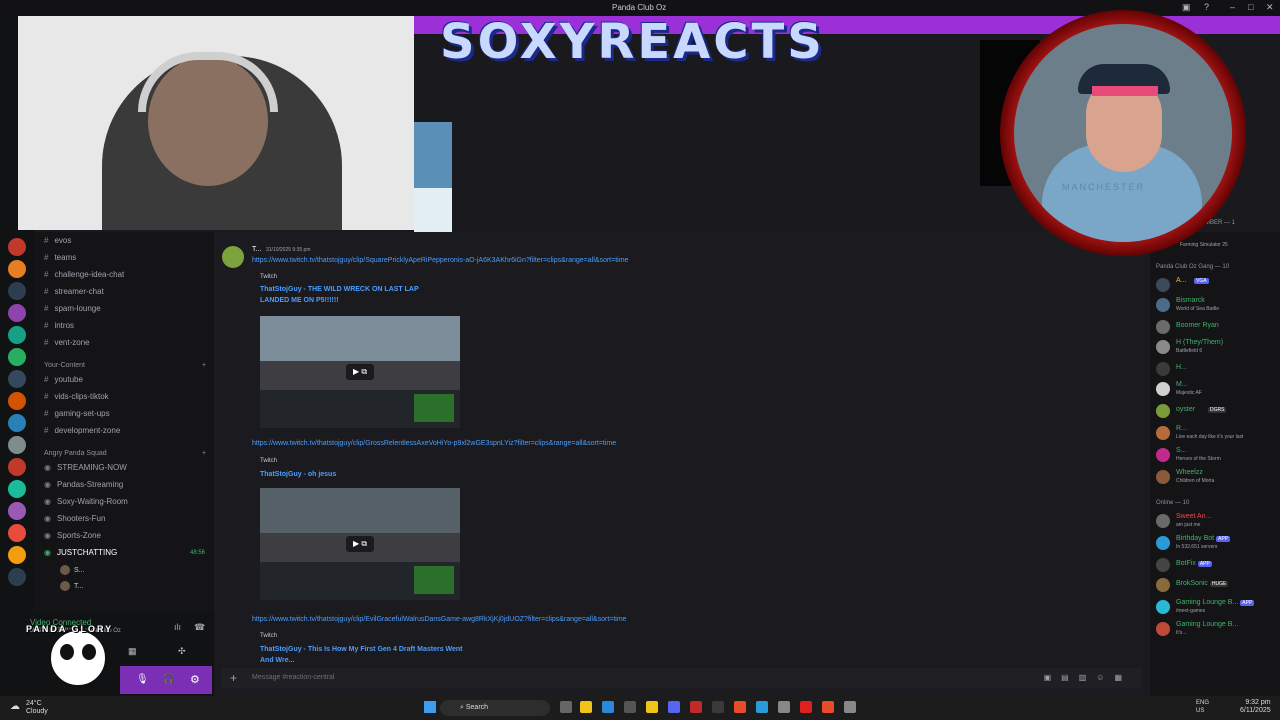 This screenshot has height=720, width=1280. Describe the element at coordinates (674, 707) in the screenshot. I see `discord-icon` at that location.